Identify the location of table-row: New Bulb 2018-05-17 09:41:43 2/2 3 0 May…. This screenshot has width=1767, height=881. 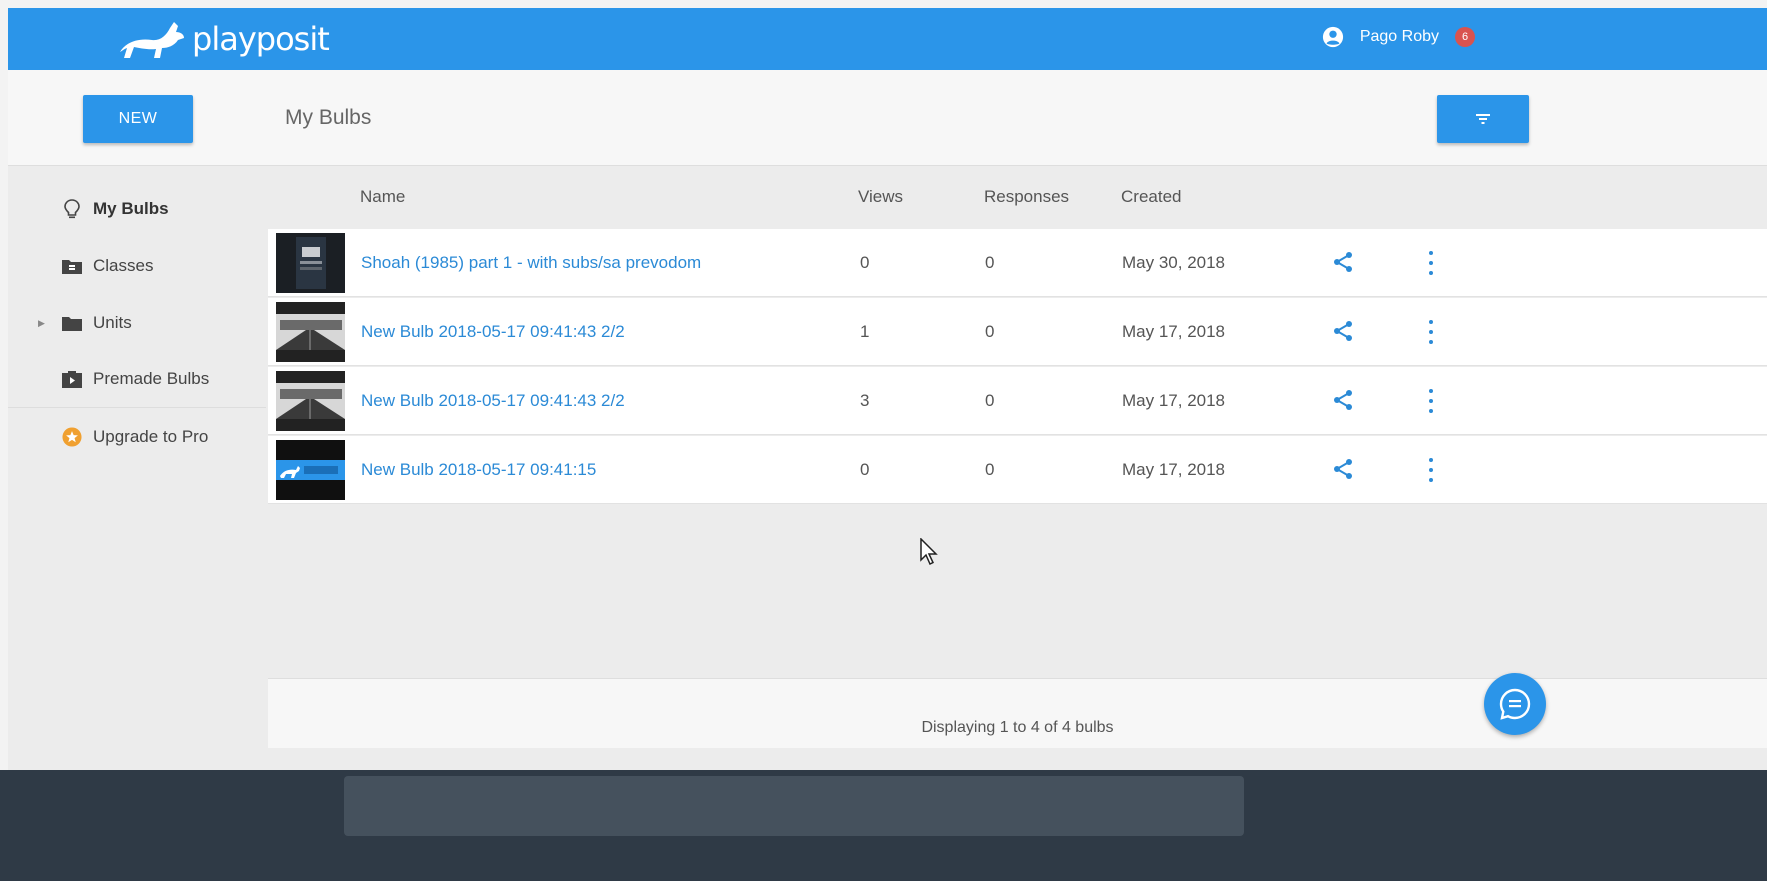
(1017, 401).